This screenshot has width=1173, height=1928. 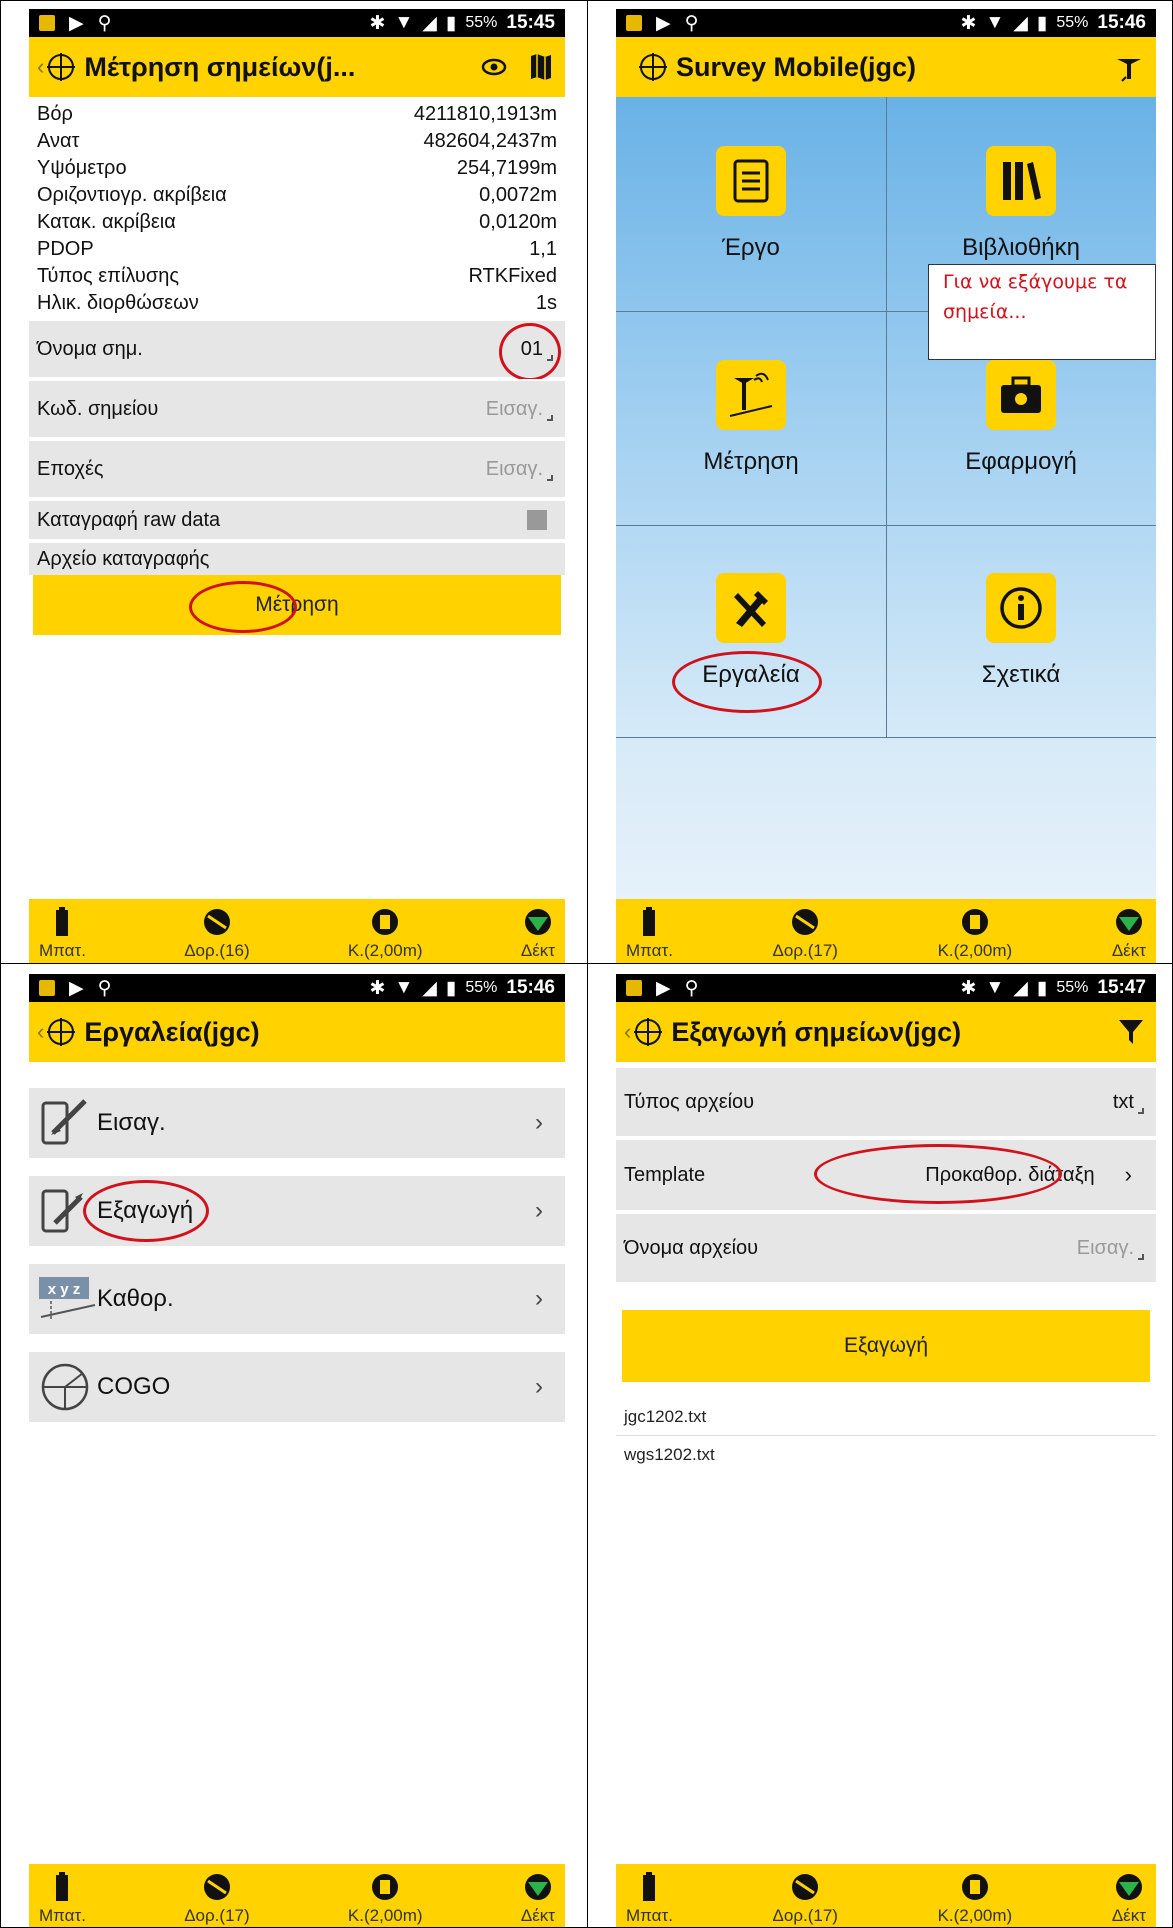 I want to click on satellite-icon, so click(x=805, y=1887).